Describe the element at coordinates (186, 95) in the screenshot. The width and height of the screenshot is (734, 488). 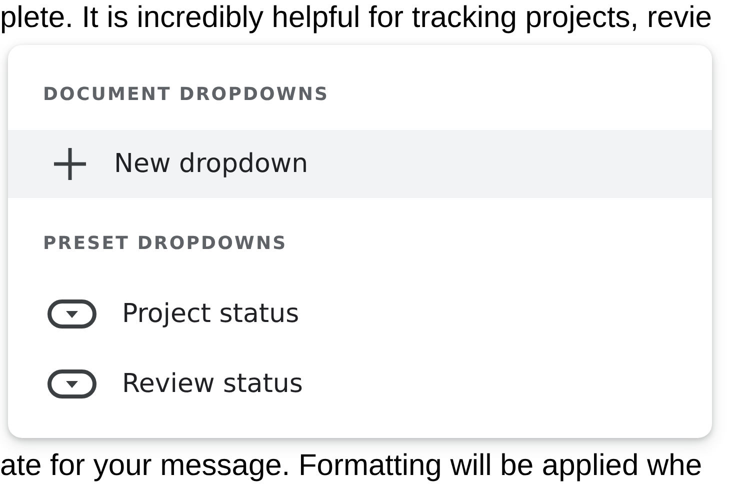
I see `section-heading: DOCUMENT DROPDOWNS` at that location.